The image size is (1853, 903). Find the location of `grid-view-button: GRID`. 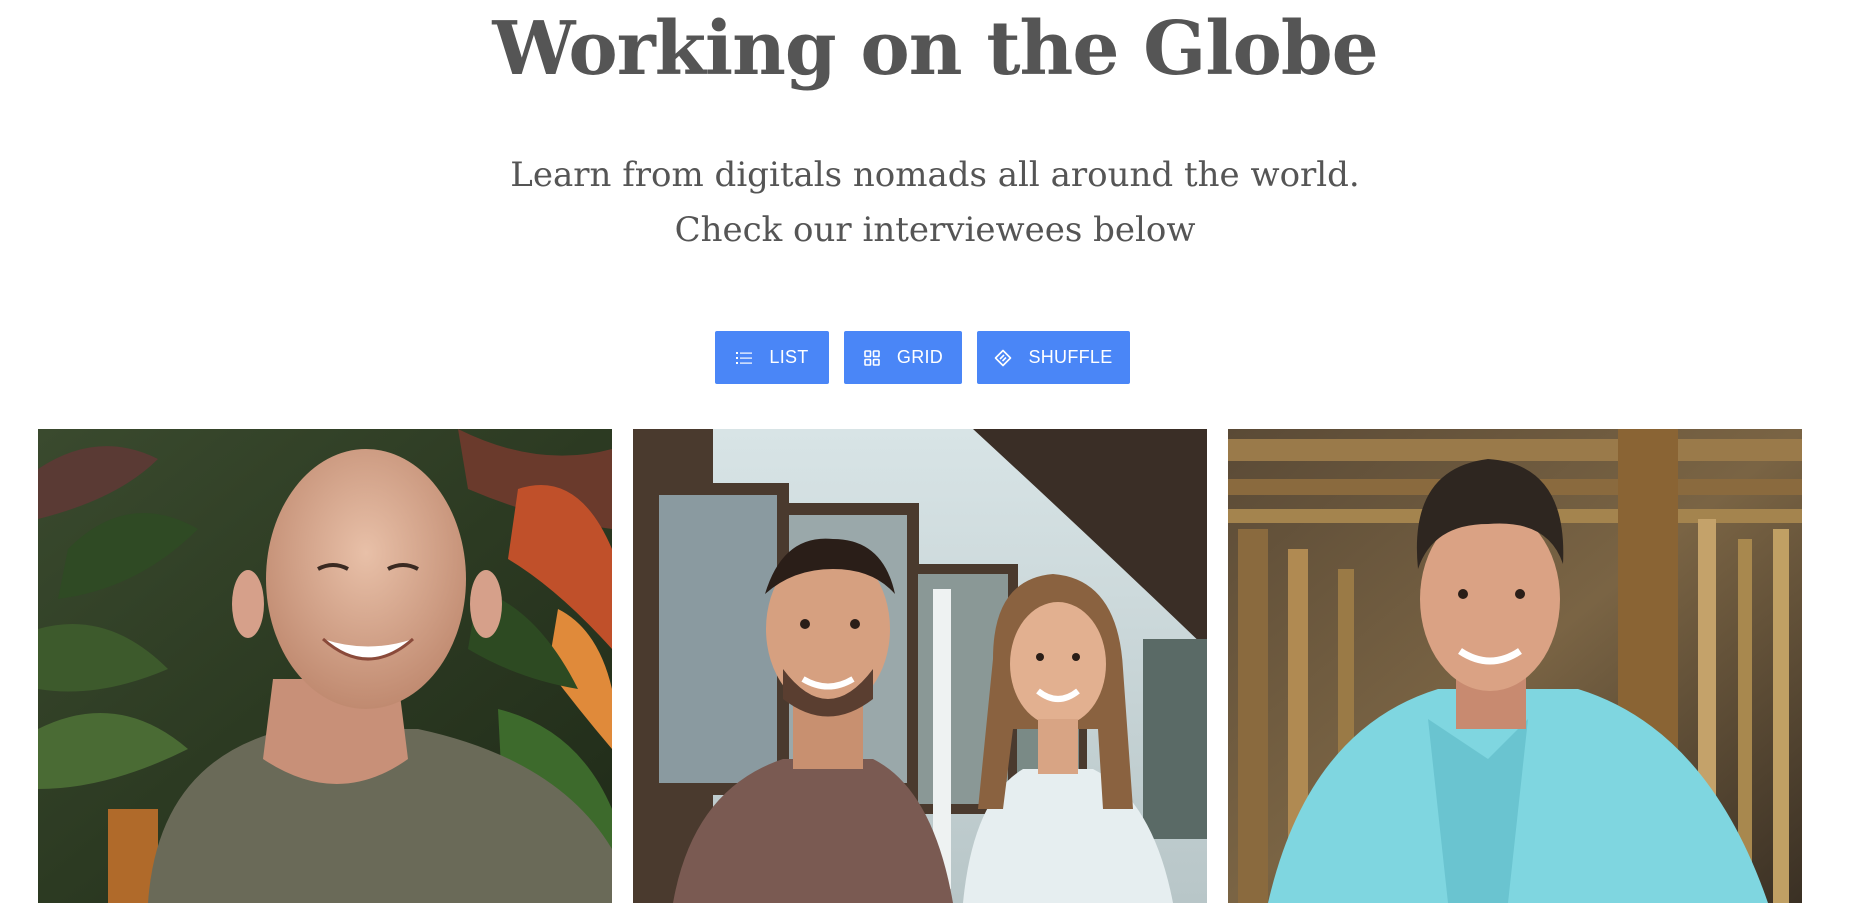

grid-view-button: GRID is located at coordinates (903, 357).